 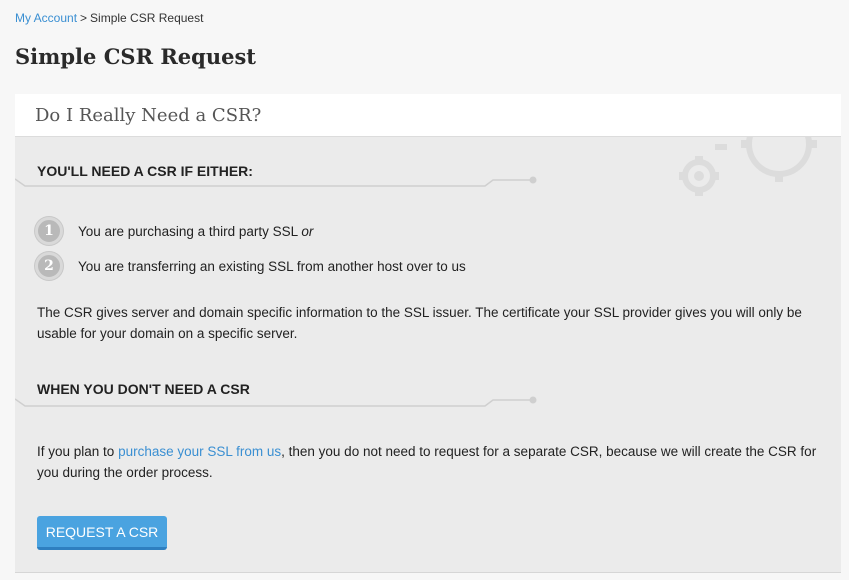 What do you see at coordinates (135, 56) in the screenshot?
I see `page-title: Simple CSR Request` at bounding box center [135, 56].